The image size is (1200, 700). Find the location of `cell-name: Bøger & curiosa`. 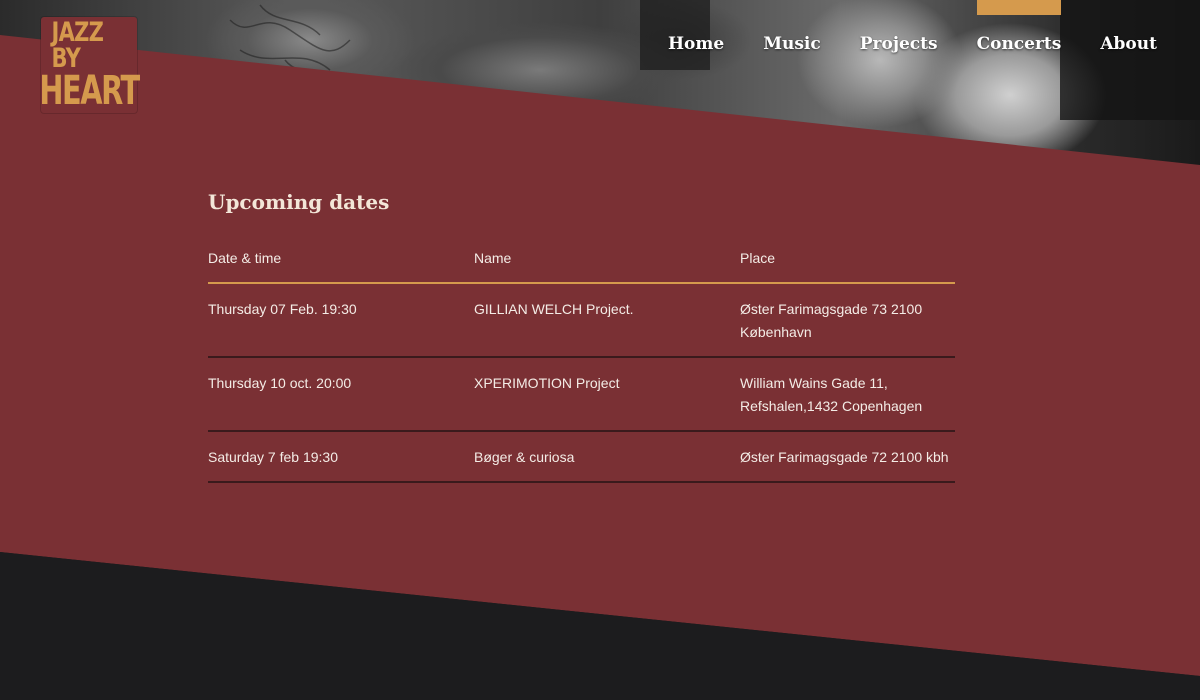

cell-name: Bøger & curiosa is located at coordinates (607, 457).